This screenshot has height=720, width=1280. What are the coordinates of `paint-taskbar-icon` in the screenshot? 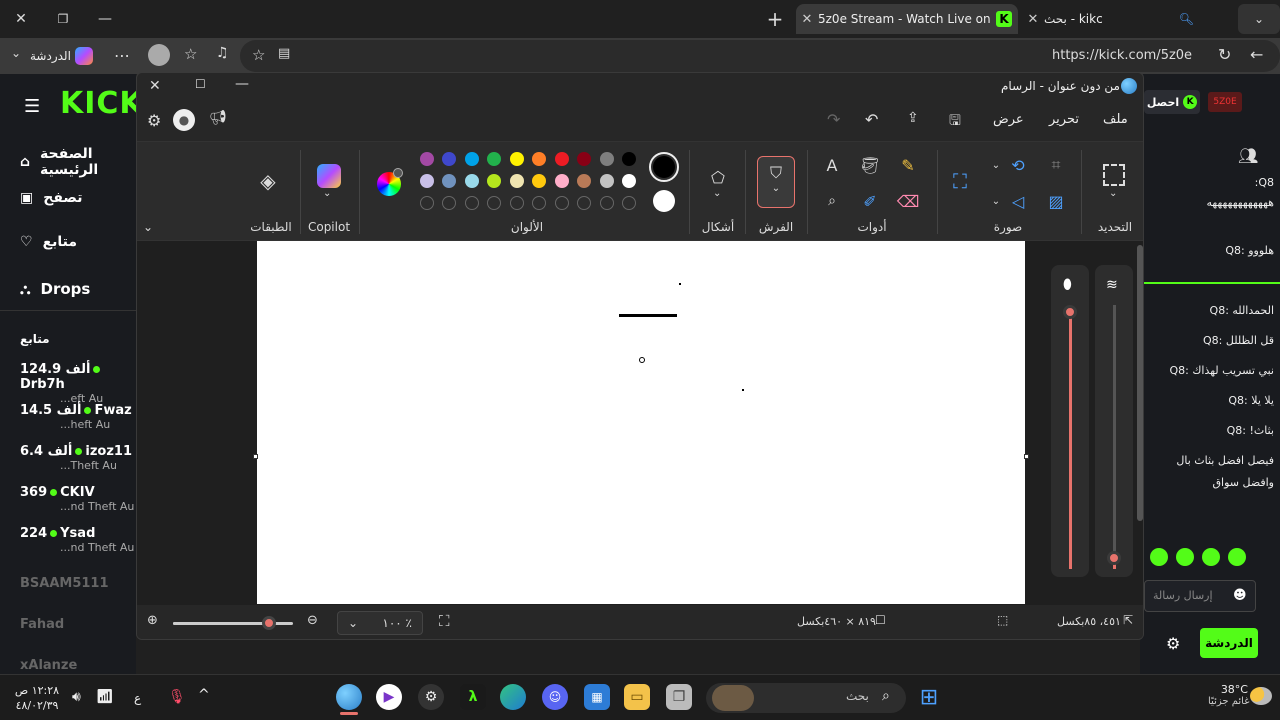 It's located at (349, 697).